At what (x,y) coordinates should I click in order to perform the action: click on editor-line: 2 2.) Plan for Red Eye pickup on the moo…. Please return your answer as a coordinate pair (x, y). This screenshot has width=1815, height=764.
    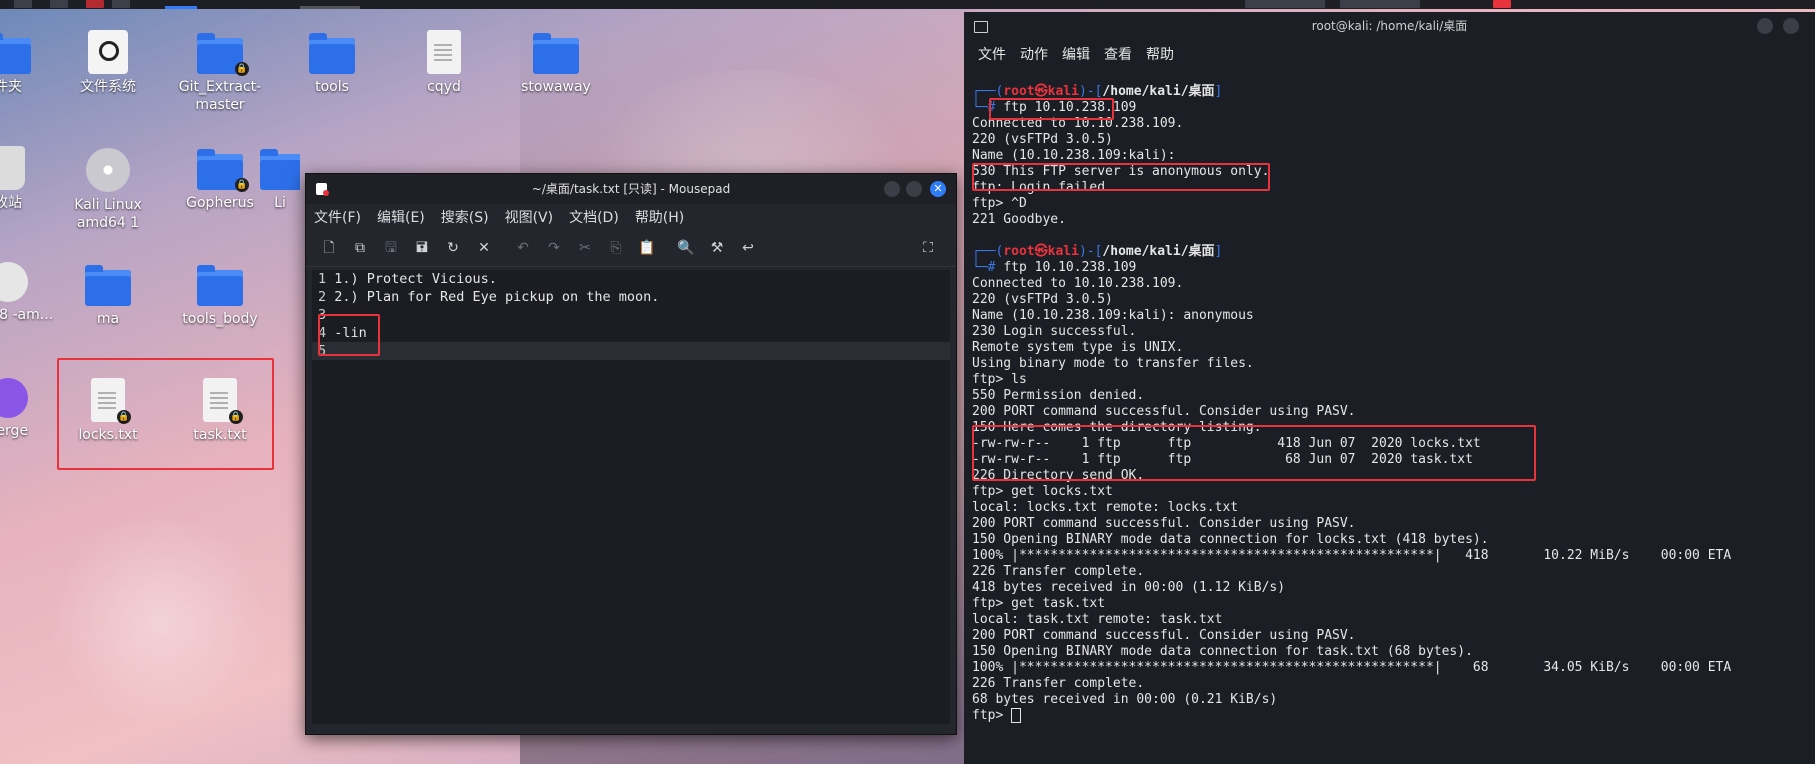
    Looking at the image, I should click on (489, 297).